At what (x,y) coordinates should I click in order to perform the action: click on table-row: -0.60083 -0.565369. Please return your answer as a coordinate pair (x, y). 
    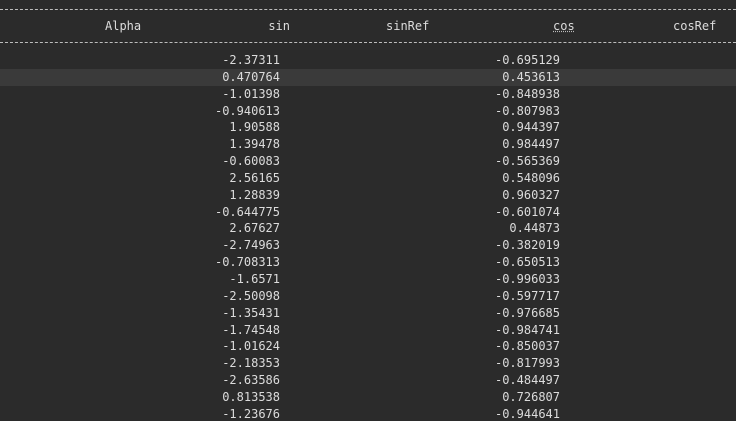
    Looking at the image, I should click on (368, 161).